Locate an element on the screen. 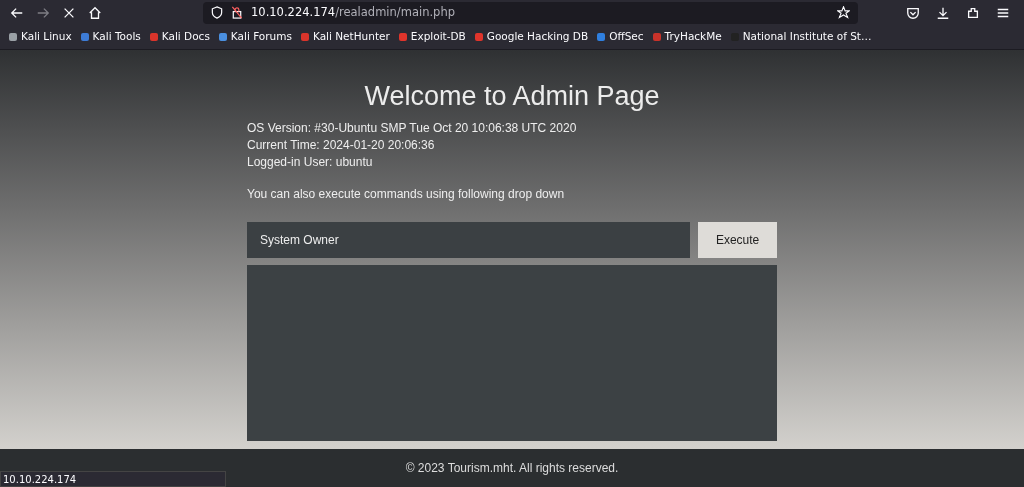 The width and height of the screenshot is (1024, 487). info-line: Current Time: 2024-01-20 20:06:36 is located at coordinates (341, 146).